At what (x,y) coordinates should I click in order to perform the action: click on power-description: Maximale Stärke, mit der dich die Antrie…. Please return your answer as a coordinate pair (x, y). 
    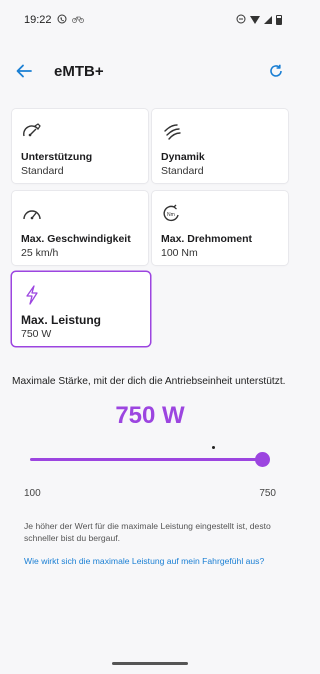
    Looking at the image, I should click on (149, 381).